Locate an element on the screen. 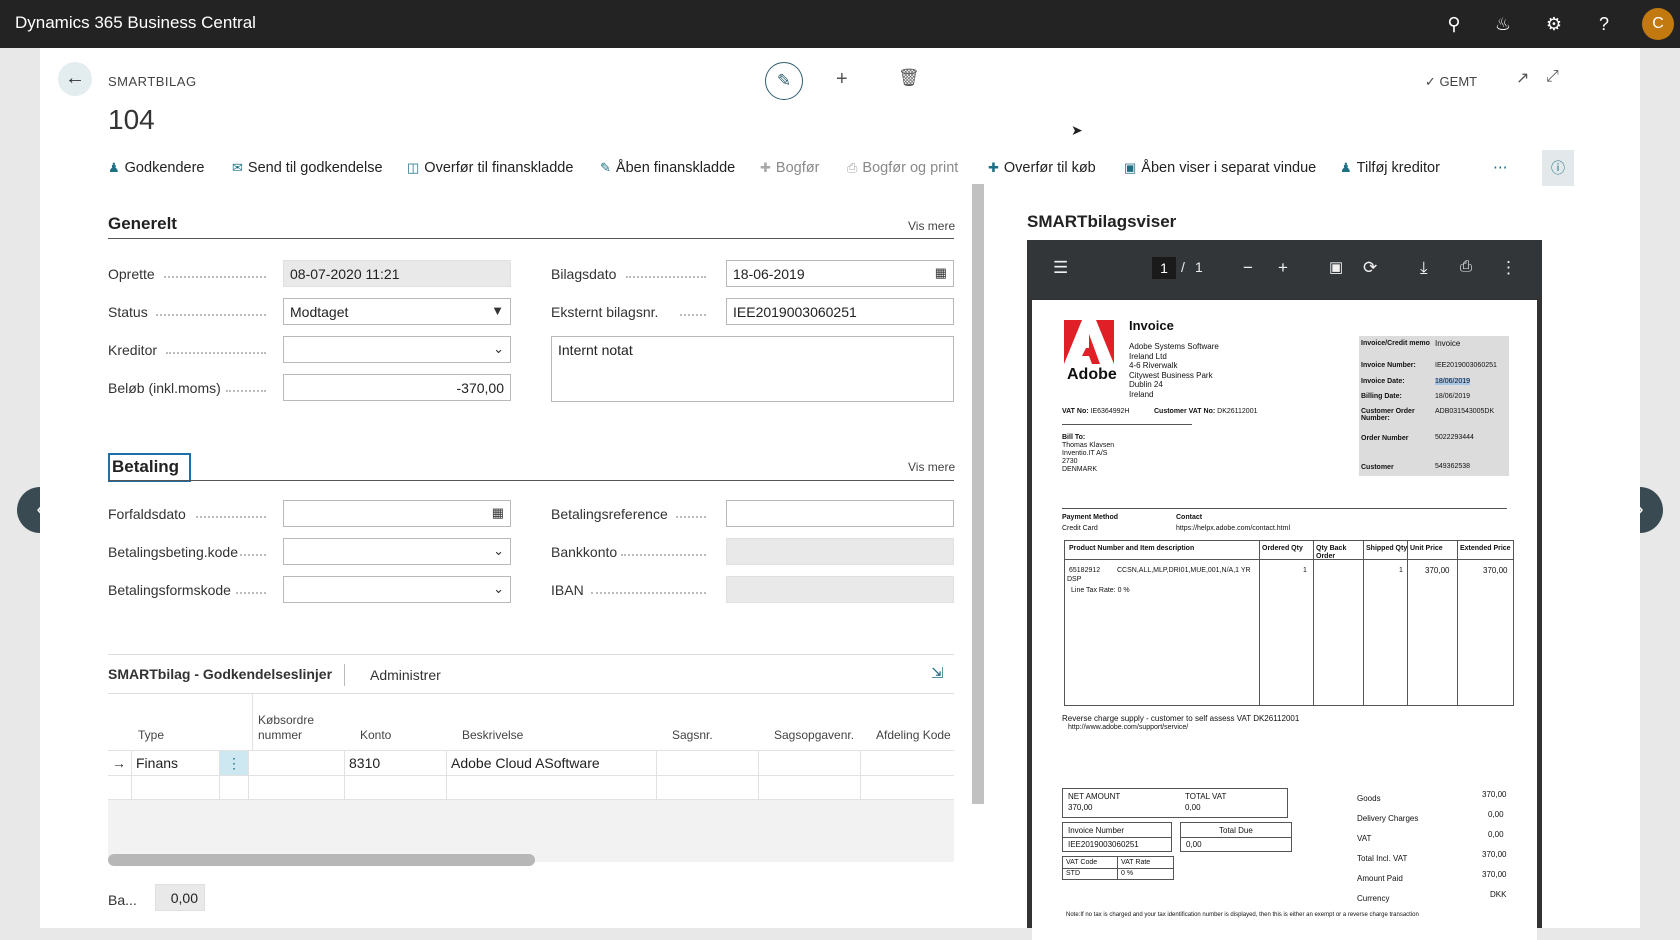 The width and height of the screenshot is (1680, 940). betalingsformskode-field: ⌄ is located at coordinates (397, 589).